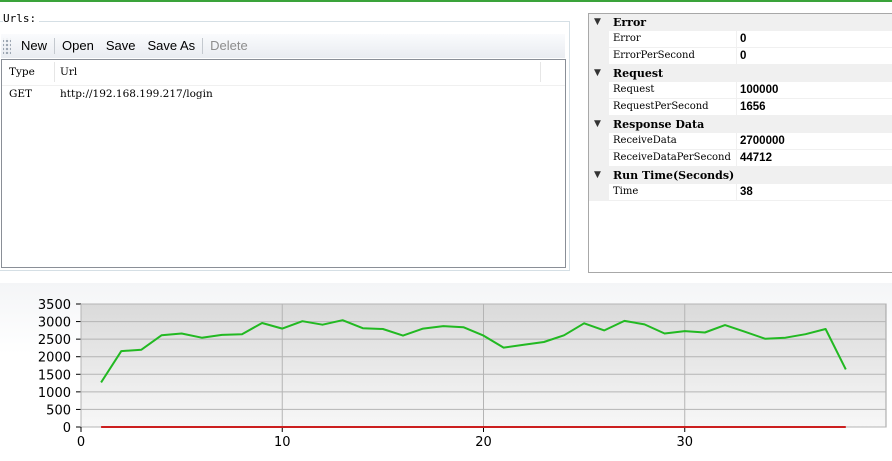  Describe the element at coordinates (54, 305) in the screenshot. I see `y-tick-label: 3500` at that location.